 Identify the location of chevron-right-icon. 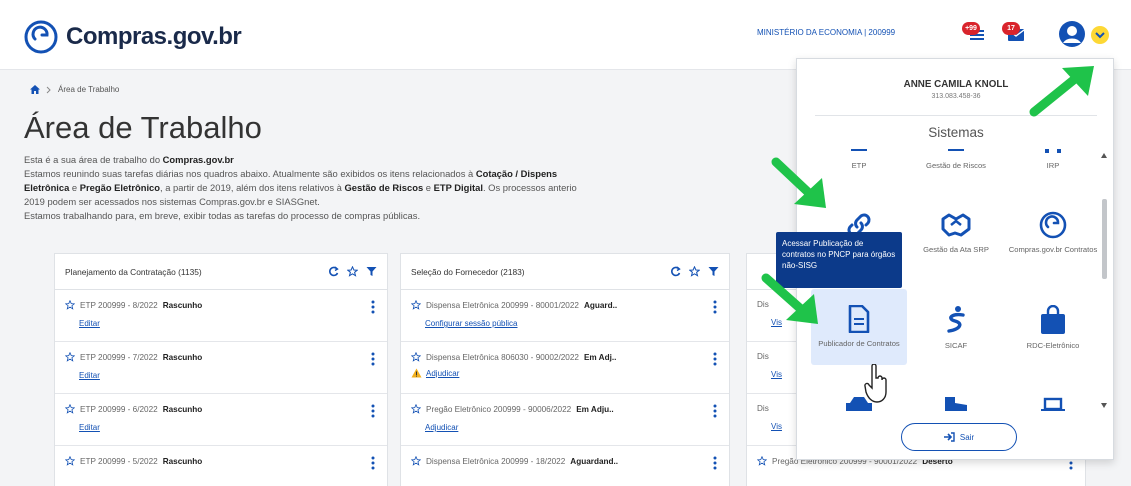
(48, 89).